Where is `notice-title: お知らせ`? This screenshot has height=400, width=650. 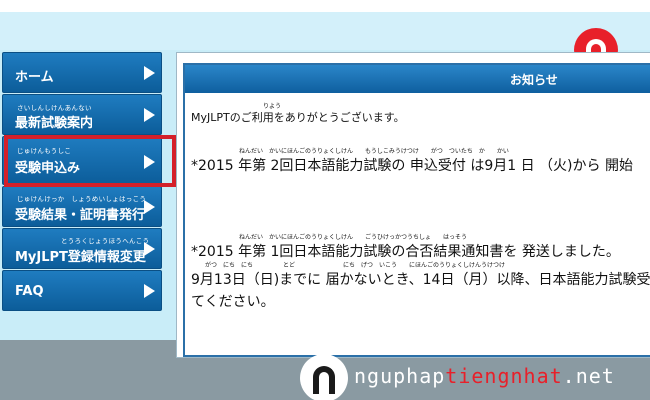
notice-title: お知らせ is located at coordinates (534, 80).